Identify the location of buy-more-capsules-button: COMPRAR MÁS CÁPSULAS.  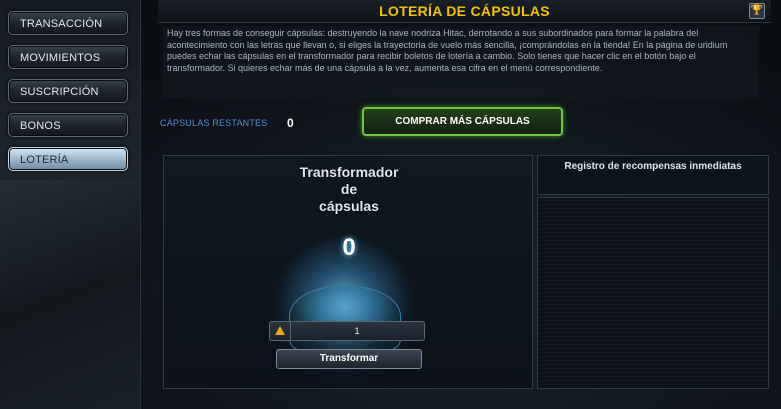
(462, 121).